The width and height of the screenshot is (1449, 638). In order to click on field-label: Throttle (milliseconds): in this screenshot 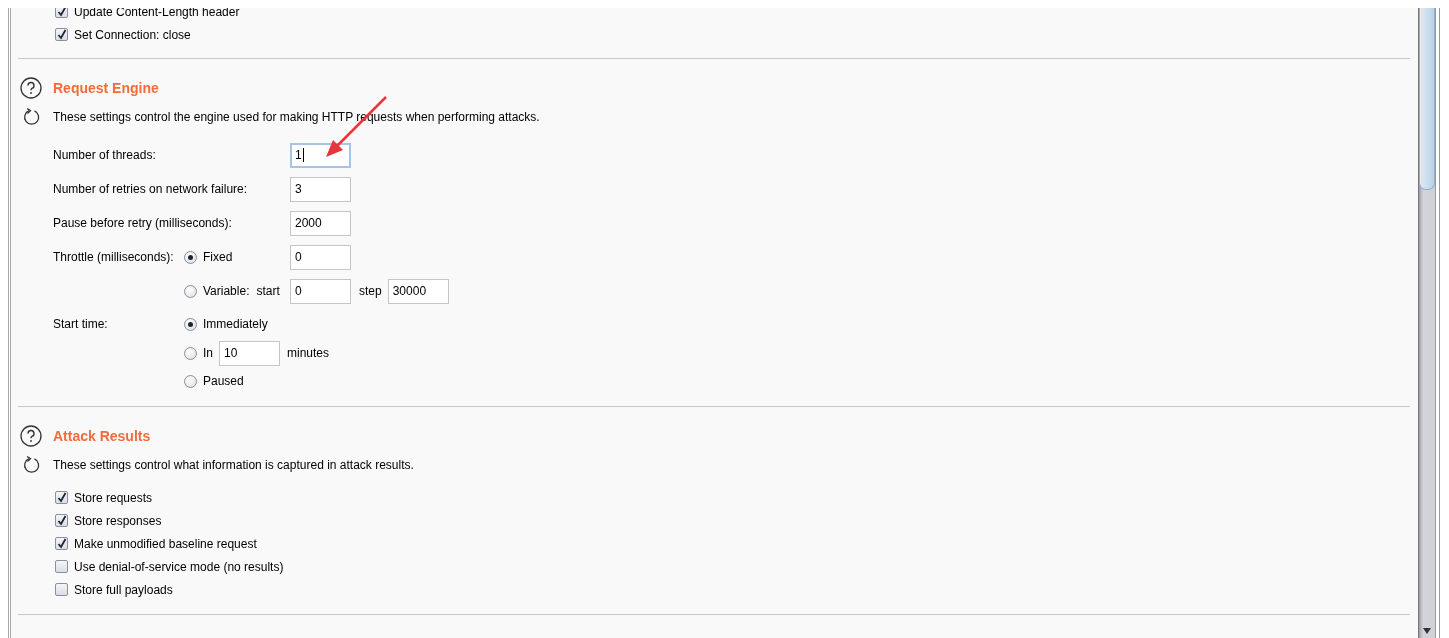, I will do `click(114, 257)`.